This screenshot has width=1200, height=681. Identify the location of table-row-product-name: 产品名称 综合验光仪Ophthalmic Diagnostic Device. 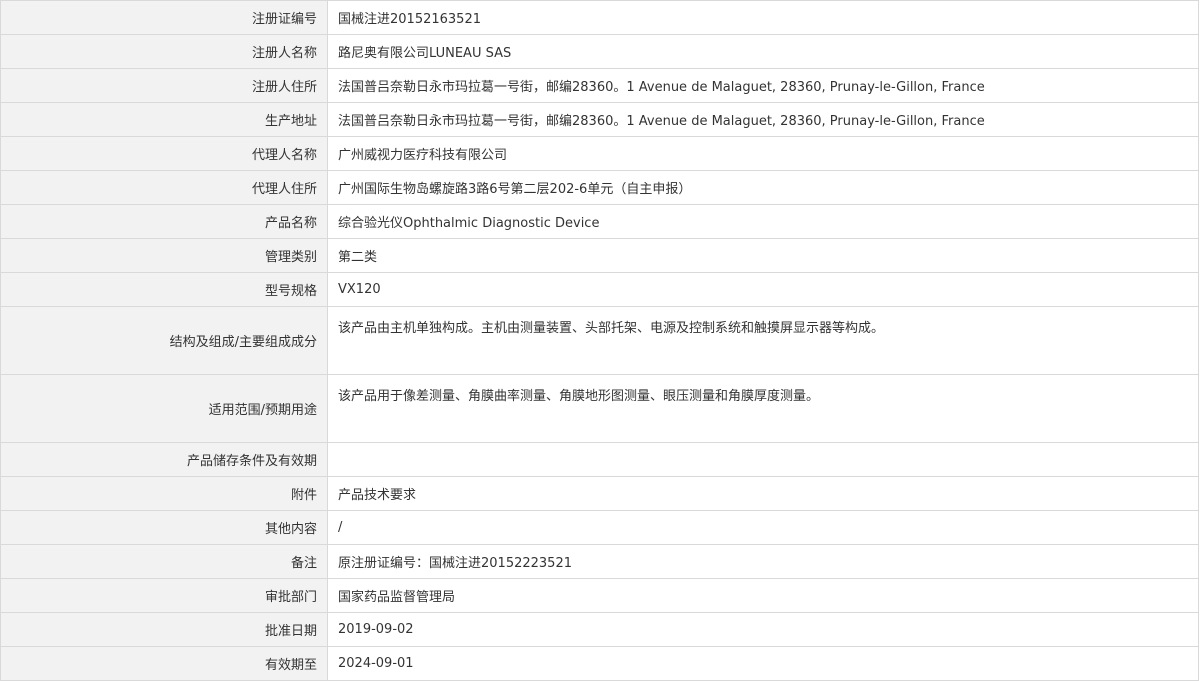
(599, 221).